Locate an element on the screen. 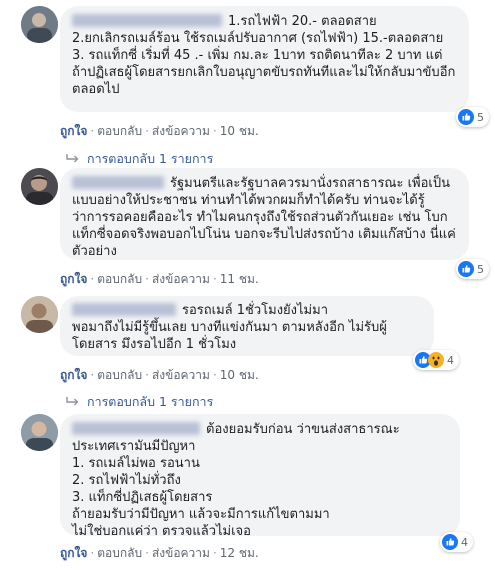  comment-time: 12 ชม. is located at coordinates (239, 553).